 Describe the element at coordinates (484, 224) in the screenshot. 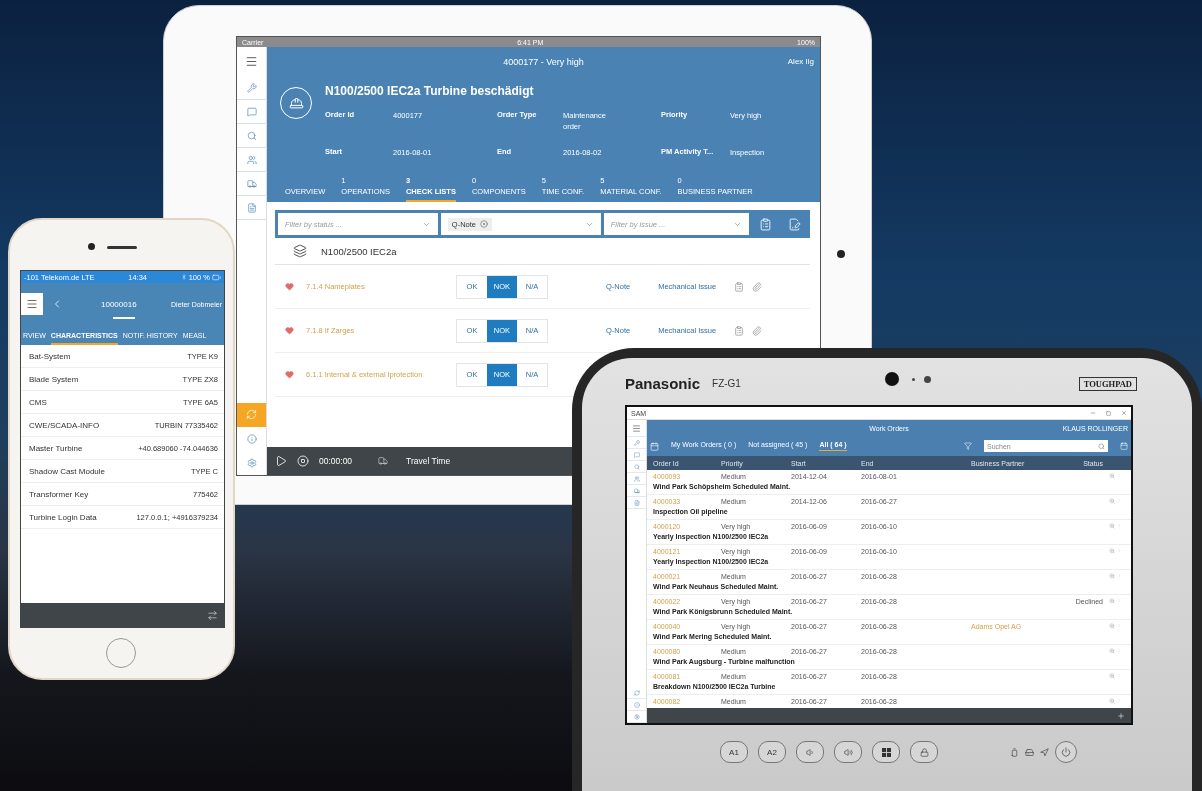

I see `remove-icon` at that location.